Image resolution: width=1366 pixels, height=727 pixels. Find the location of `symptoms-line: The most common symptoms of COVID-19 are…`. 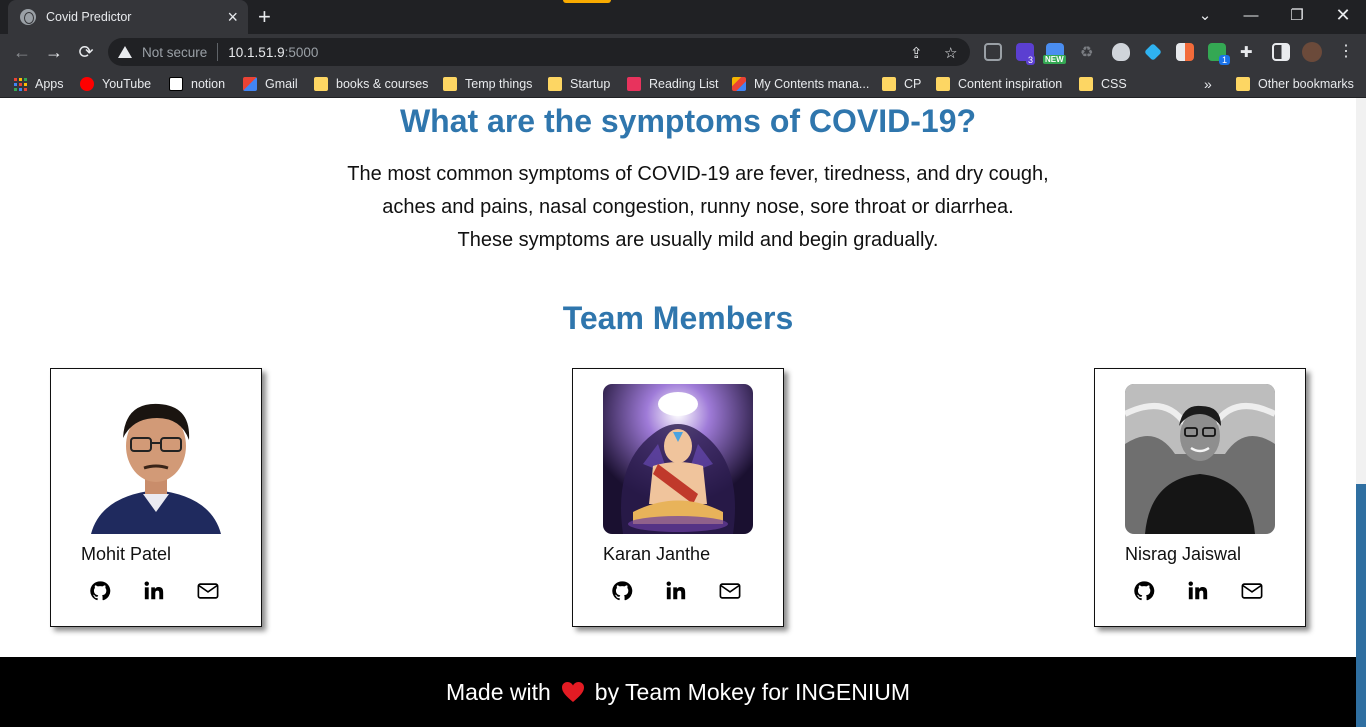

symptoms-line: The most common symptoms of COVID-19 are… is located at coordinates (698, 174).